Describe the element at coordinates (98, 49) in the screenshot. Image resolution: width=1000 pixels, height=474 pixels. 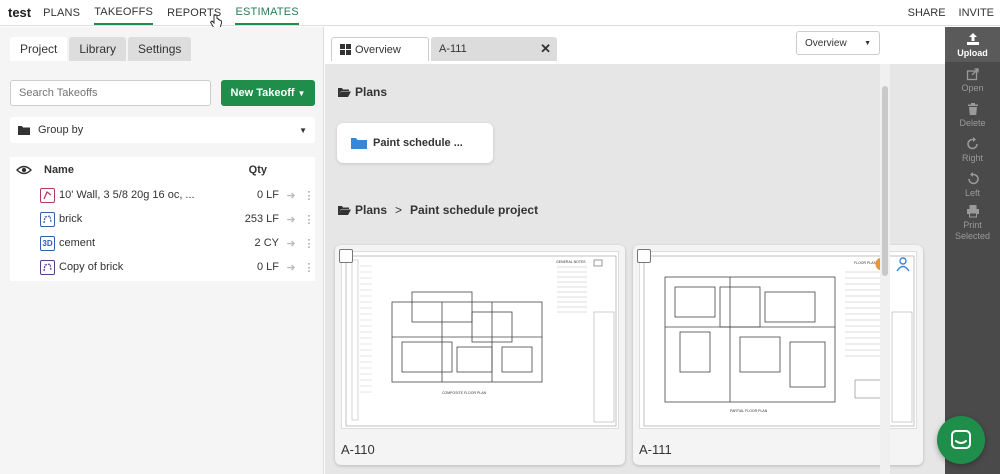
I see `tab-library: Library` at that location.